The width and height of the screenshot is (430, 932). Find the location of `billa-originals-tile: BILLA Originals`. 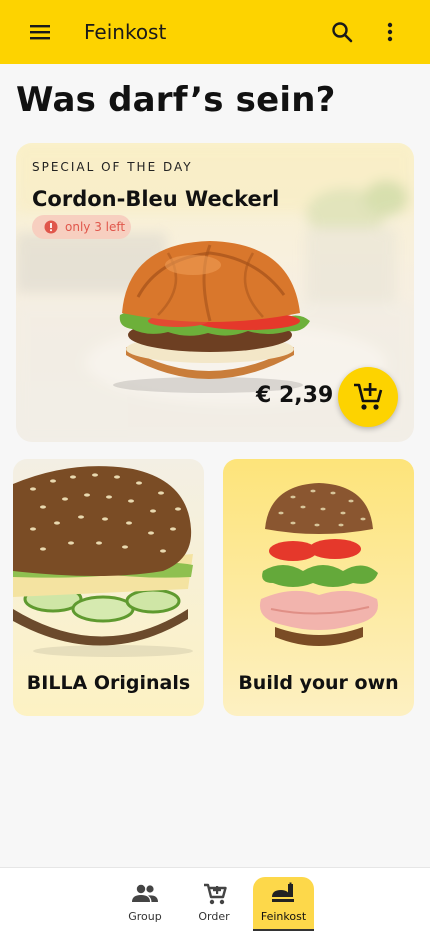

billa-originals-tile: BILLA Originals is located at coordinates (108, 587).